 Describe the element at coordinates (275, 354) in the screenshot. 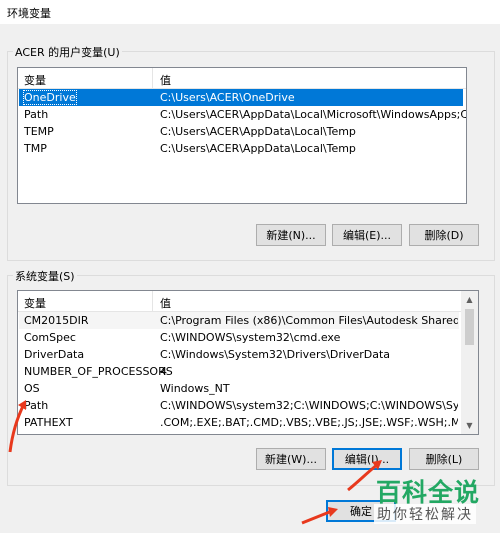

I see `variable-value: C:\Windows\System32\Drivers\DriverData` at that location.